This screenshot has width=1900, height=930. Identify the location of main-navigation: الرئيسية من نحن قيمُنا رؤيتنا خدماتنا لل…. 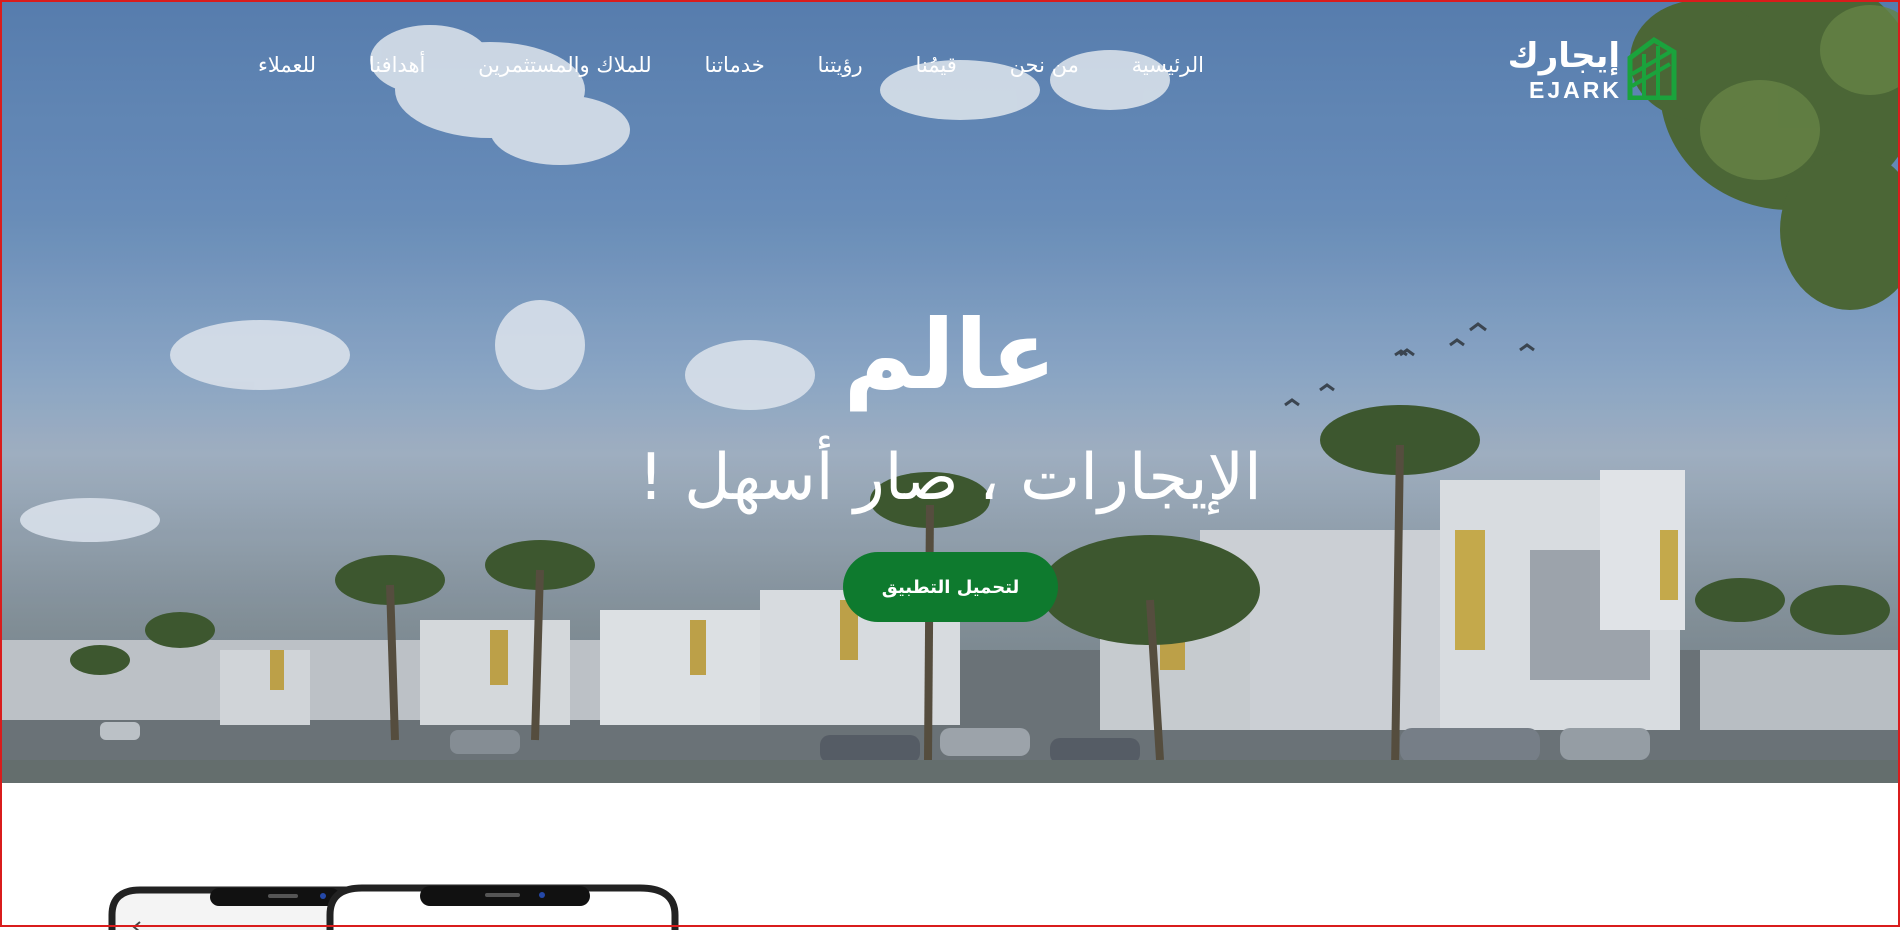
(731, 65).